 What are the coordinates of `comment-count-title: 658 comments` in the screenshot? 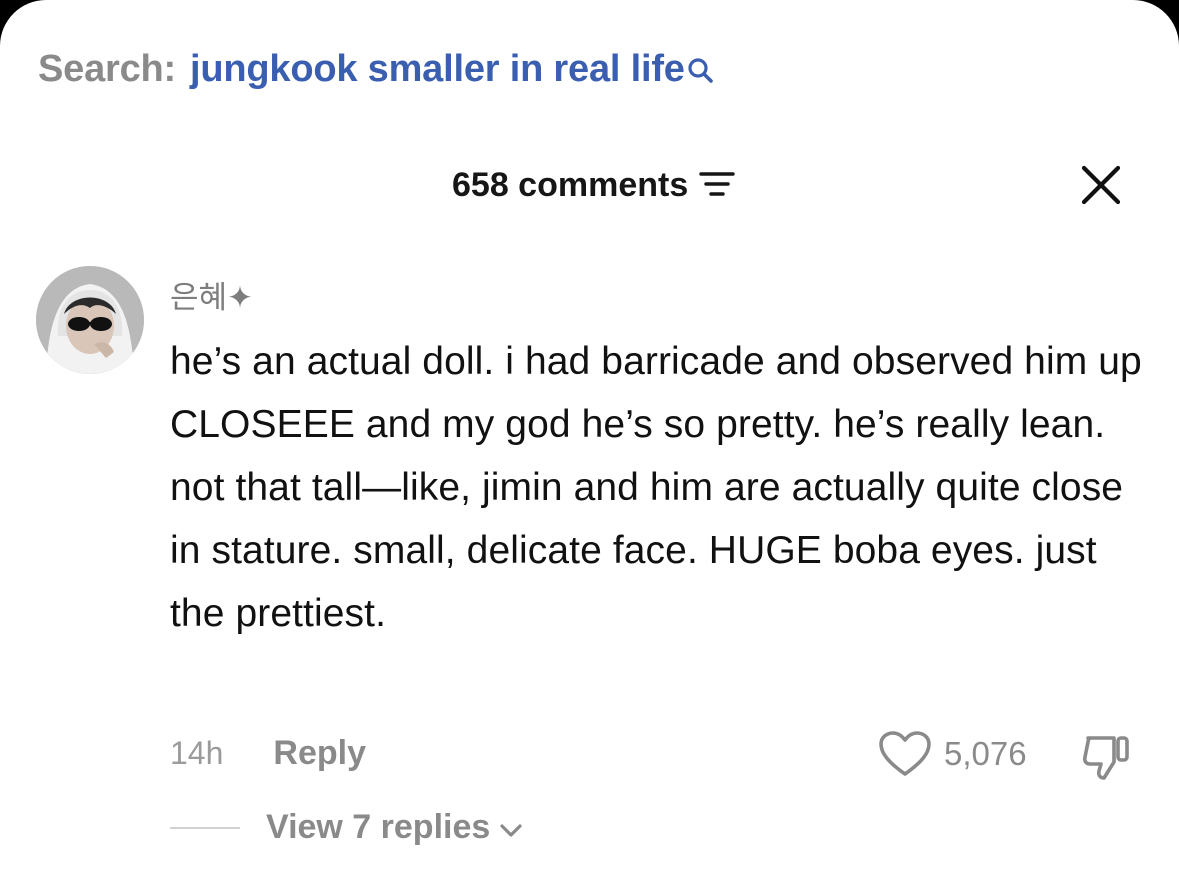 It's located at (594, 185).